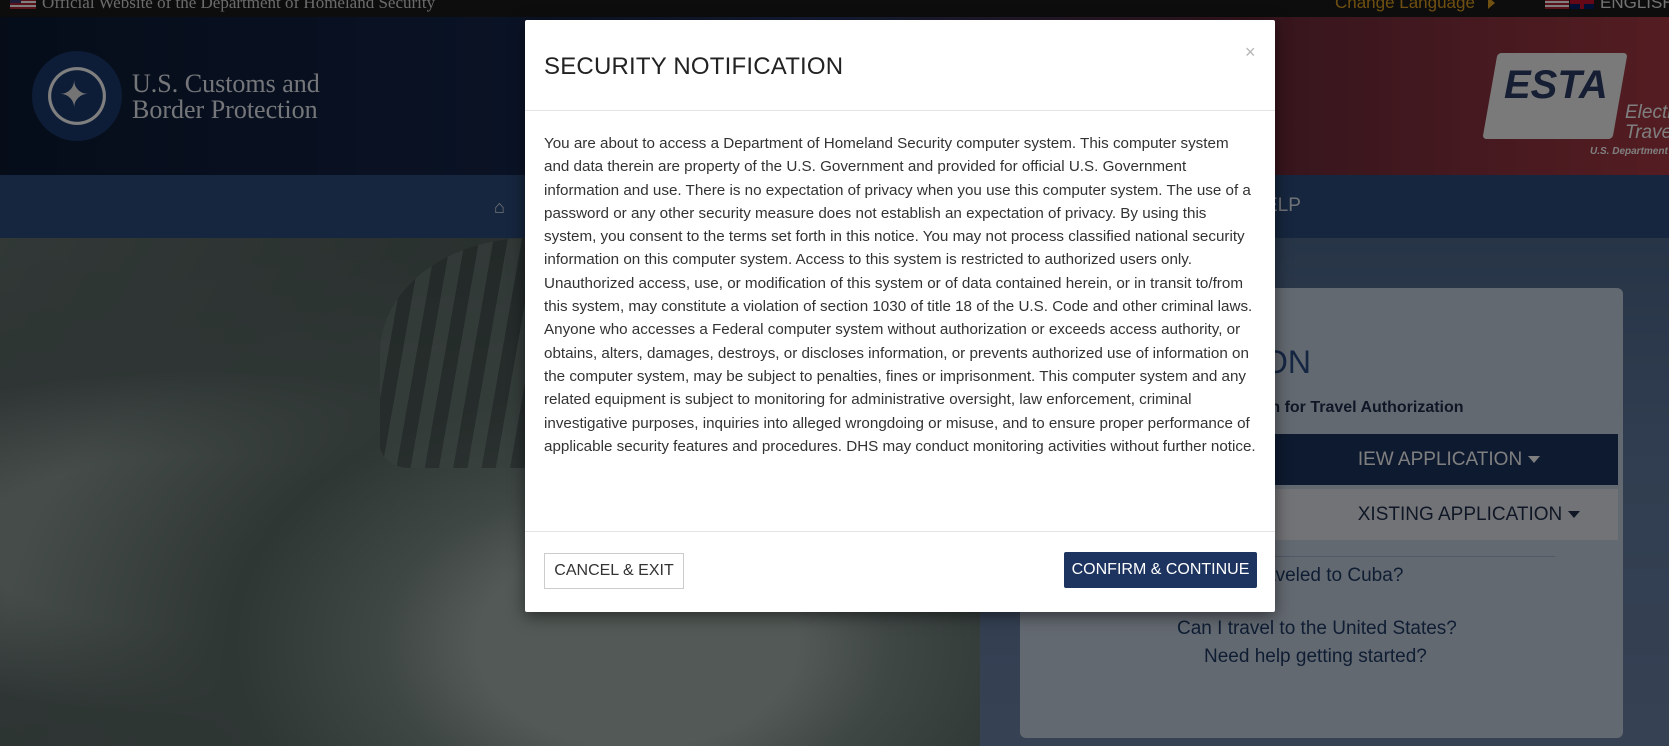 The height and width of the screenshot is (746, 1669). Describe the element at coordinates (694, 66) in the screenshot. I see `modal-title: SECURITY NOTIFICATION` at that location.